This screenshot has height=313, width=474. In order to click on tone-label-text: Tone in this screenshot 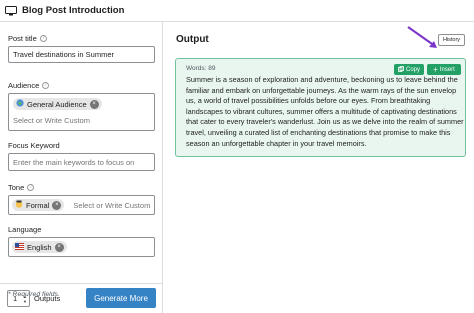, I will do `click(16, 187)`.